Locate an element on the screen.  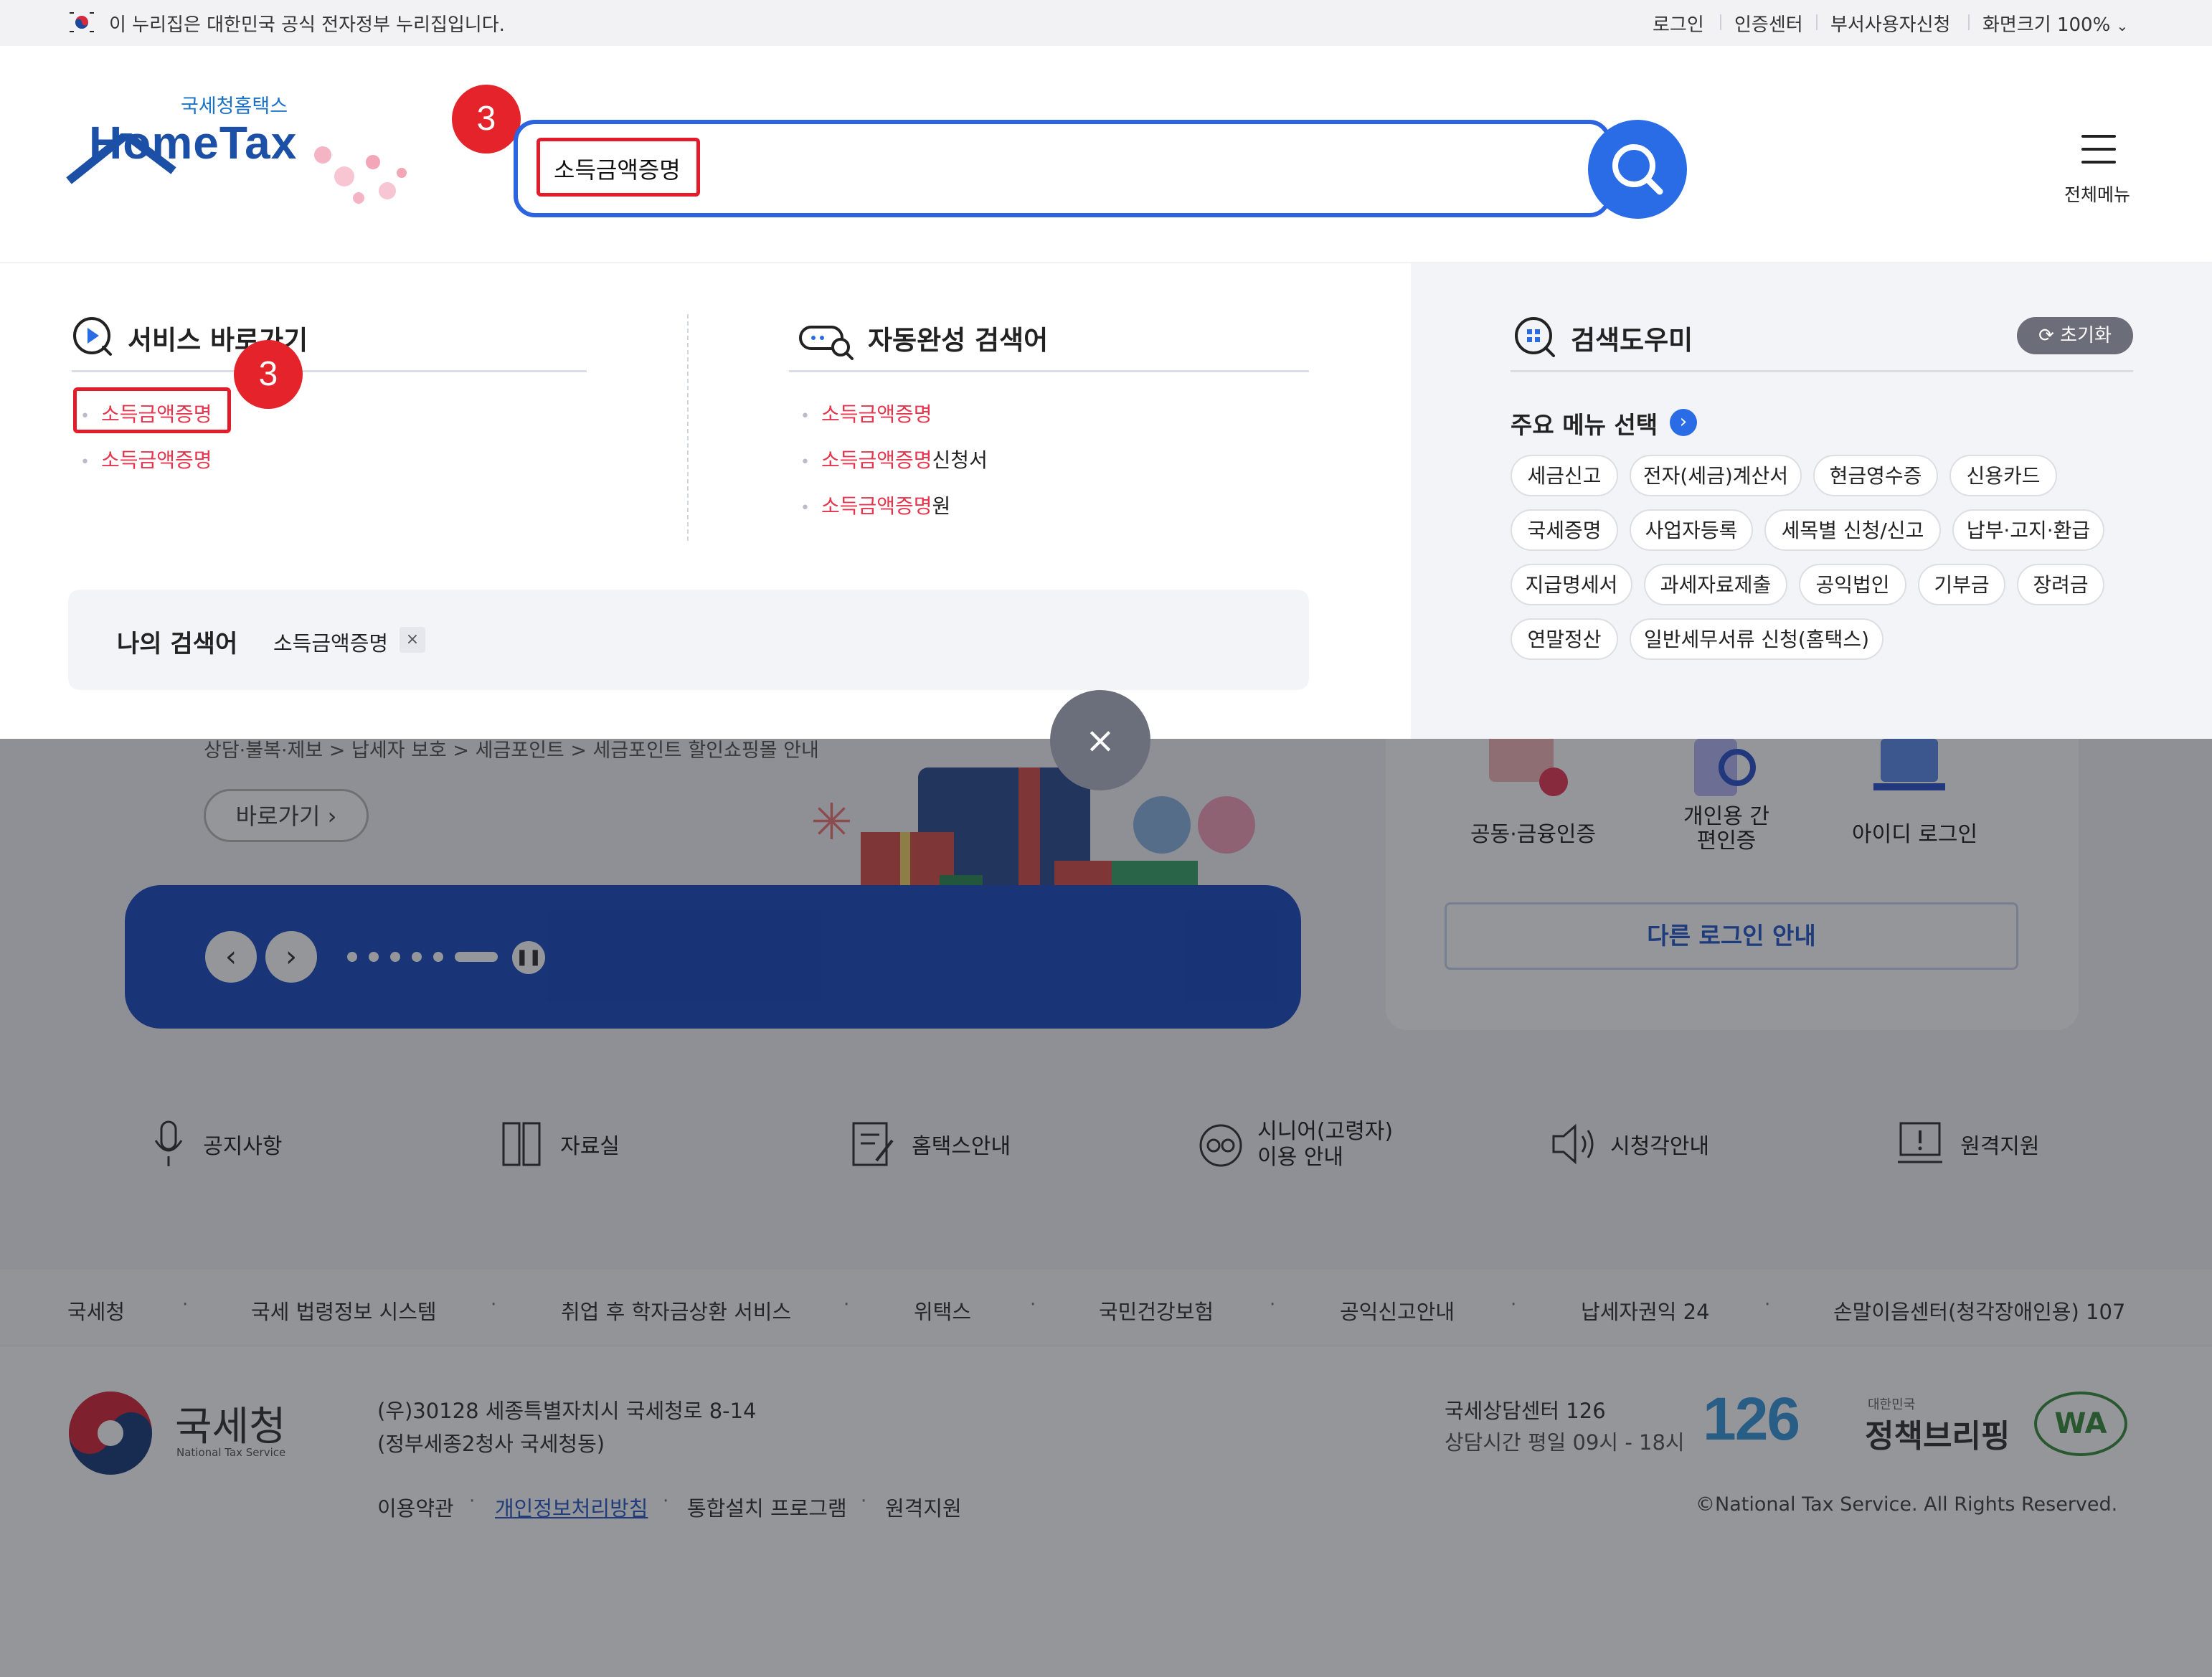
menu-chip: 과세자료제출 is located at coordinates (1715, 585).